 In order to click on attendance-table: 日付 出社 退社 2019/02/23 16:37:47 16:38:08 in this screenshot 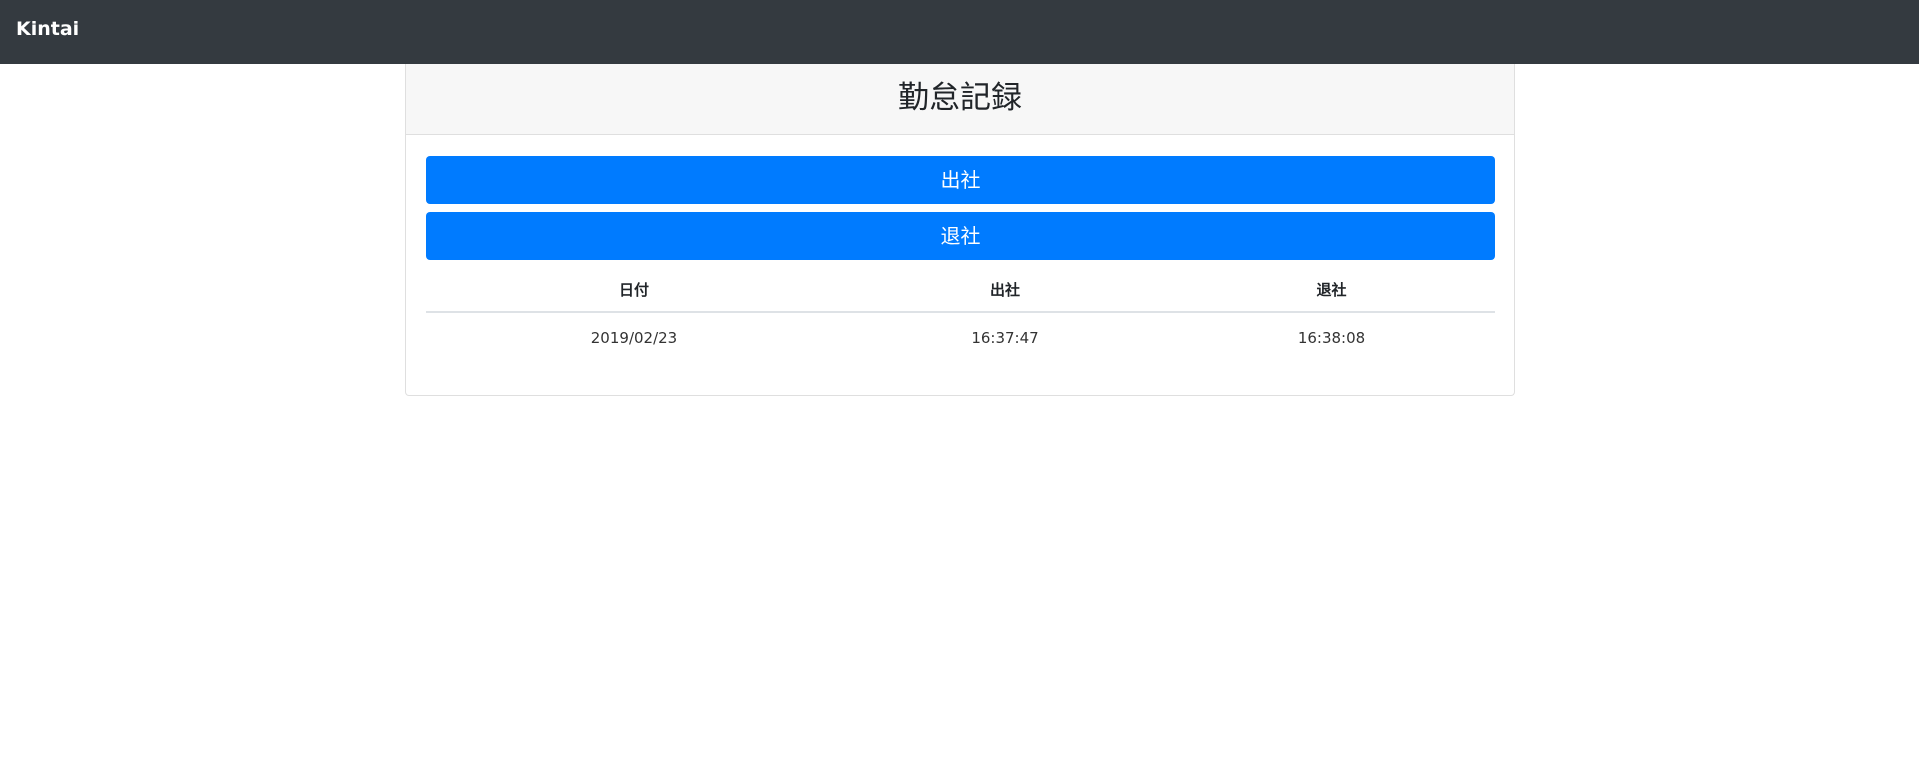, I will do `click(960, 315)`.